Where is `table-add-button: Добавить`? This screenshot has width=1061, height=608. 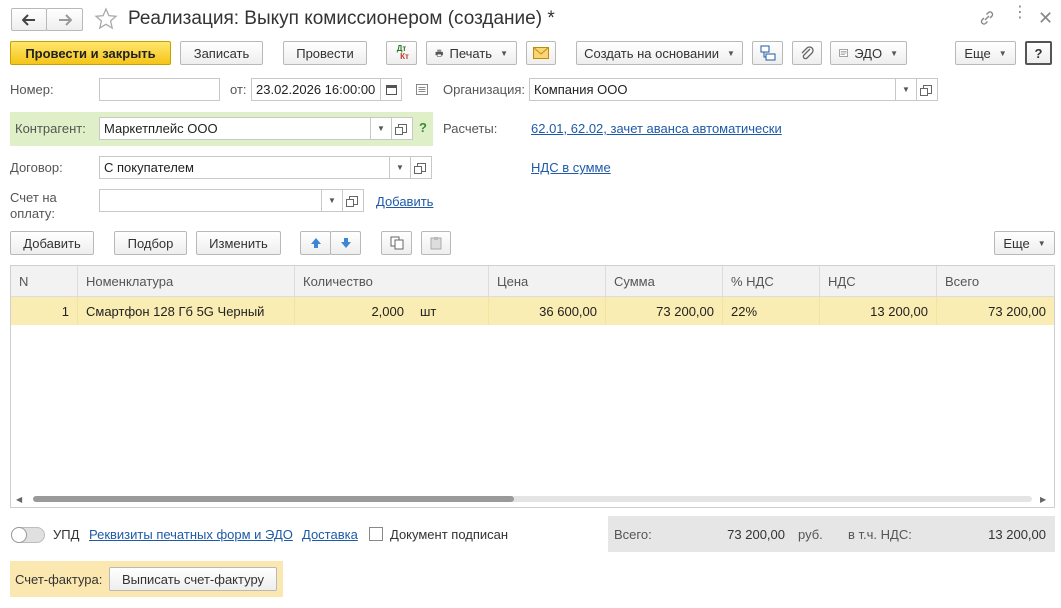 table-add-button: Добавить is located at coordinates (52, 243).